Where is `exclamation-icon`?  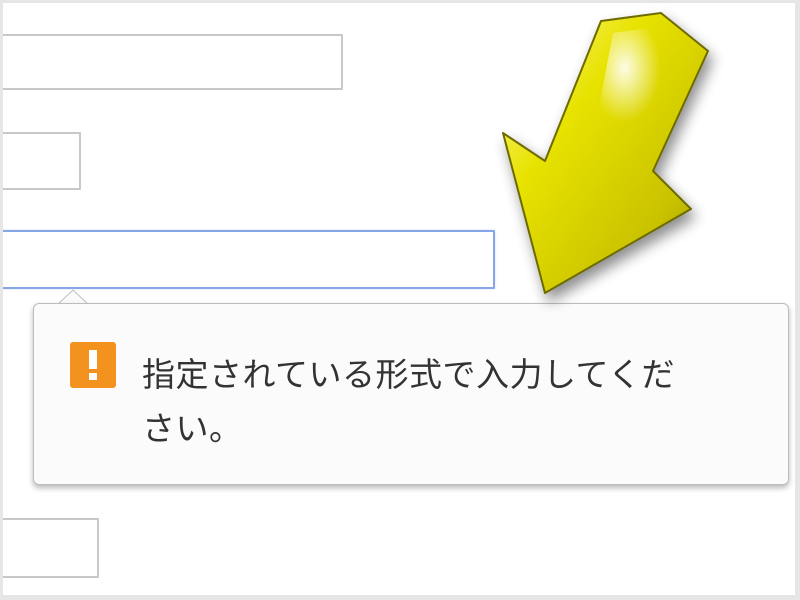 exclamation-icon is located at coordinates (93, 365).